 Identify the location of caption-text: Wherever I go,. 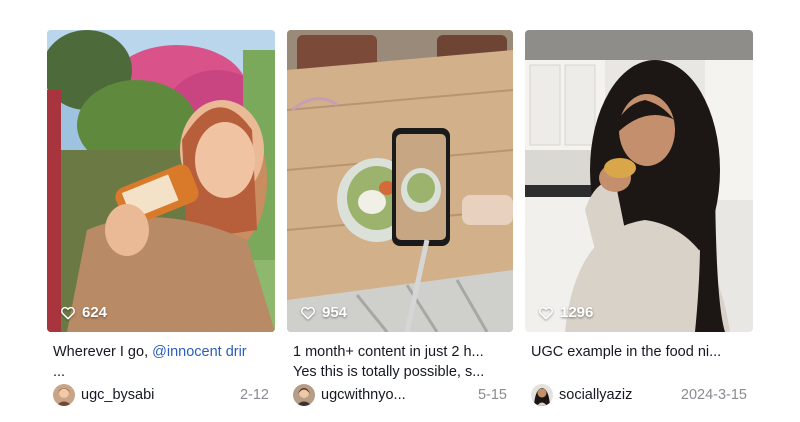
(103, 352).